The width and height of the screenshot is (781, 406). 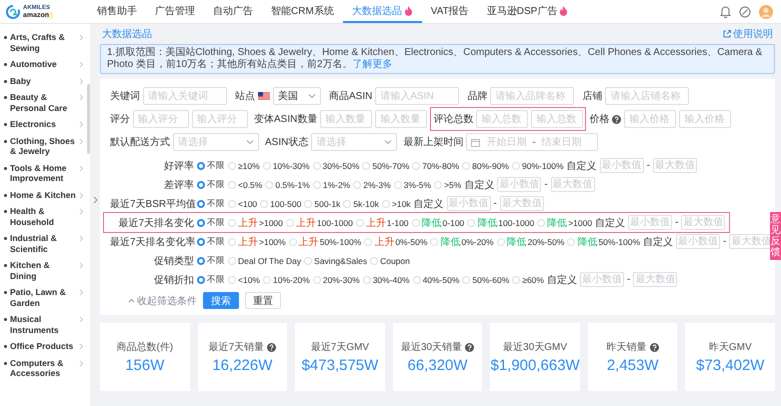 What do you see at coordinates (95, 200) in the screenshot?
I see `expand-handle-icon` at bounding box center [95, 200].